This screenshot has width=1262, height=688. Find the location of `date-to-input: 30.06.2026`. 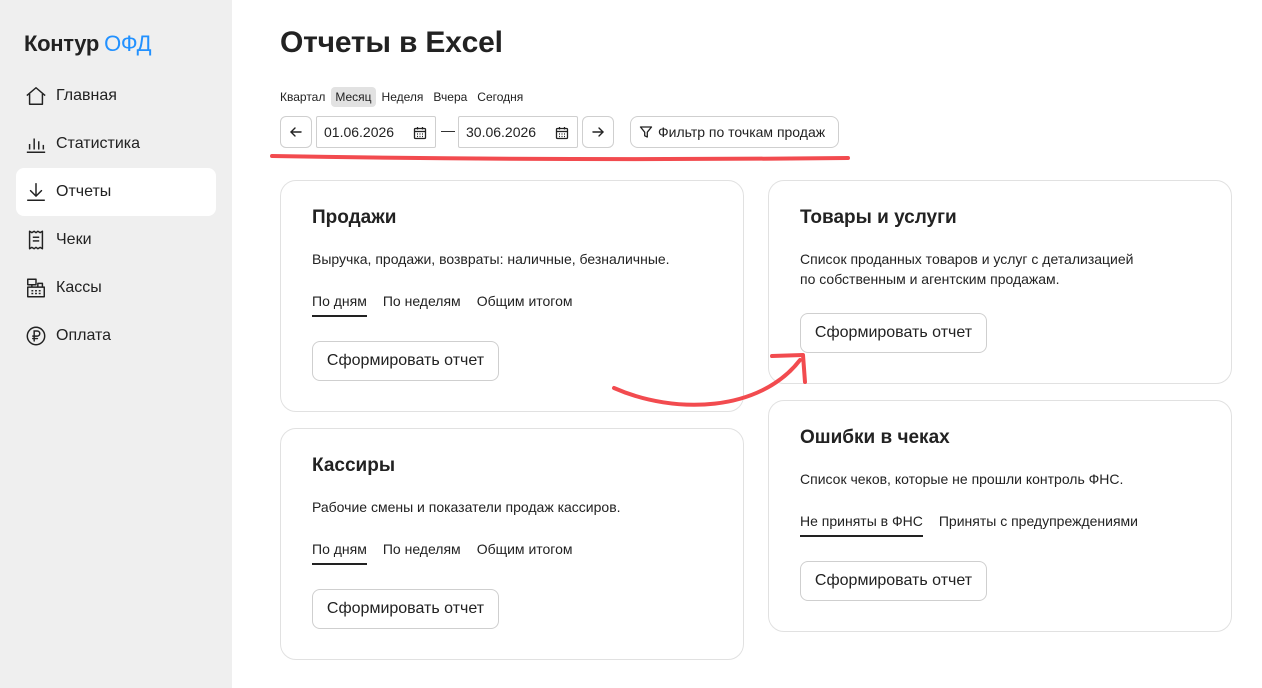

date-to-input: 30.06.2026 is located at coordinates (518, 132).